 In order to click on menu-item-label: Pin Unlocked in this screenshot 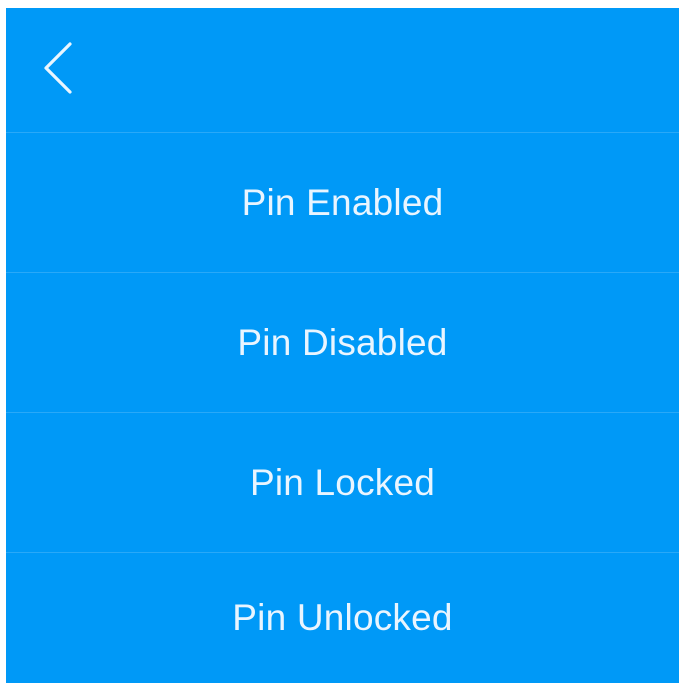, I will do `click(342, 617)`.